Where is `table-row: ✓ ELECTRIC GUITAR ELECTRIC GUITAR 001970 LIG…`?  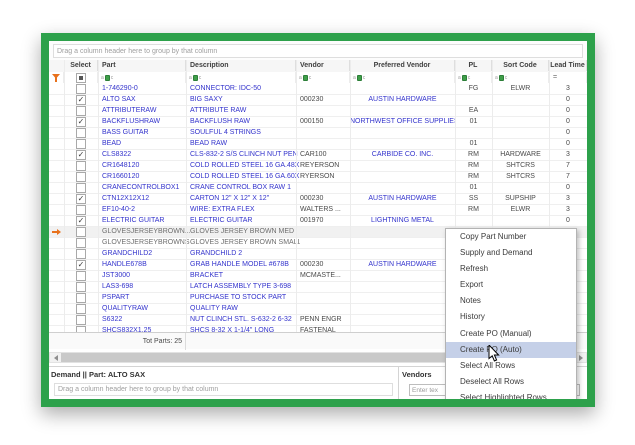
table-row: ✓ ELECTRIC GUITAR ELECTRIC GUITAR 001970 LIG… is located at coordinates (318, 221).